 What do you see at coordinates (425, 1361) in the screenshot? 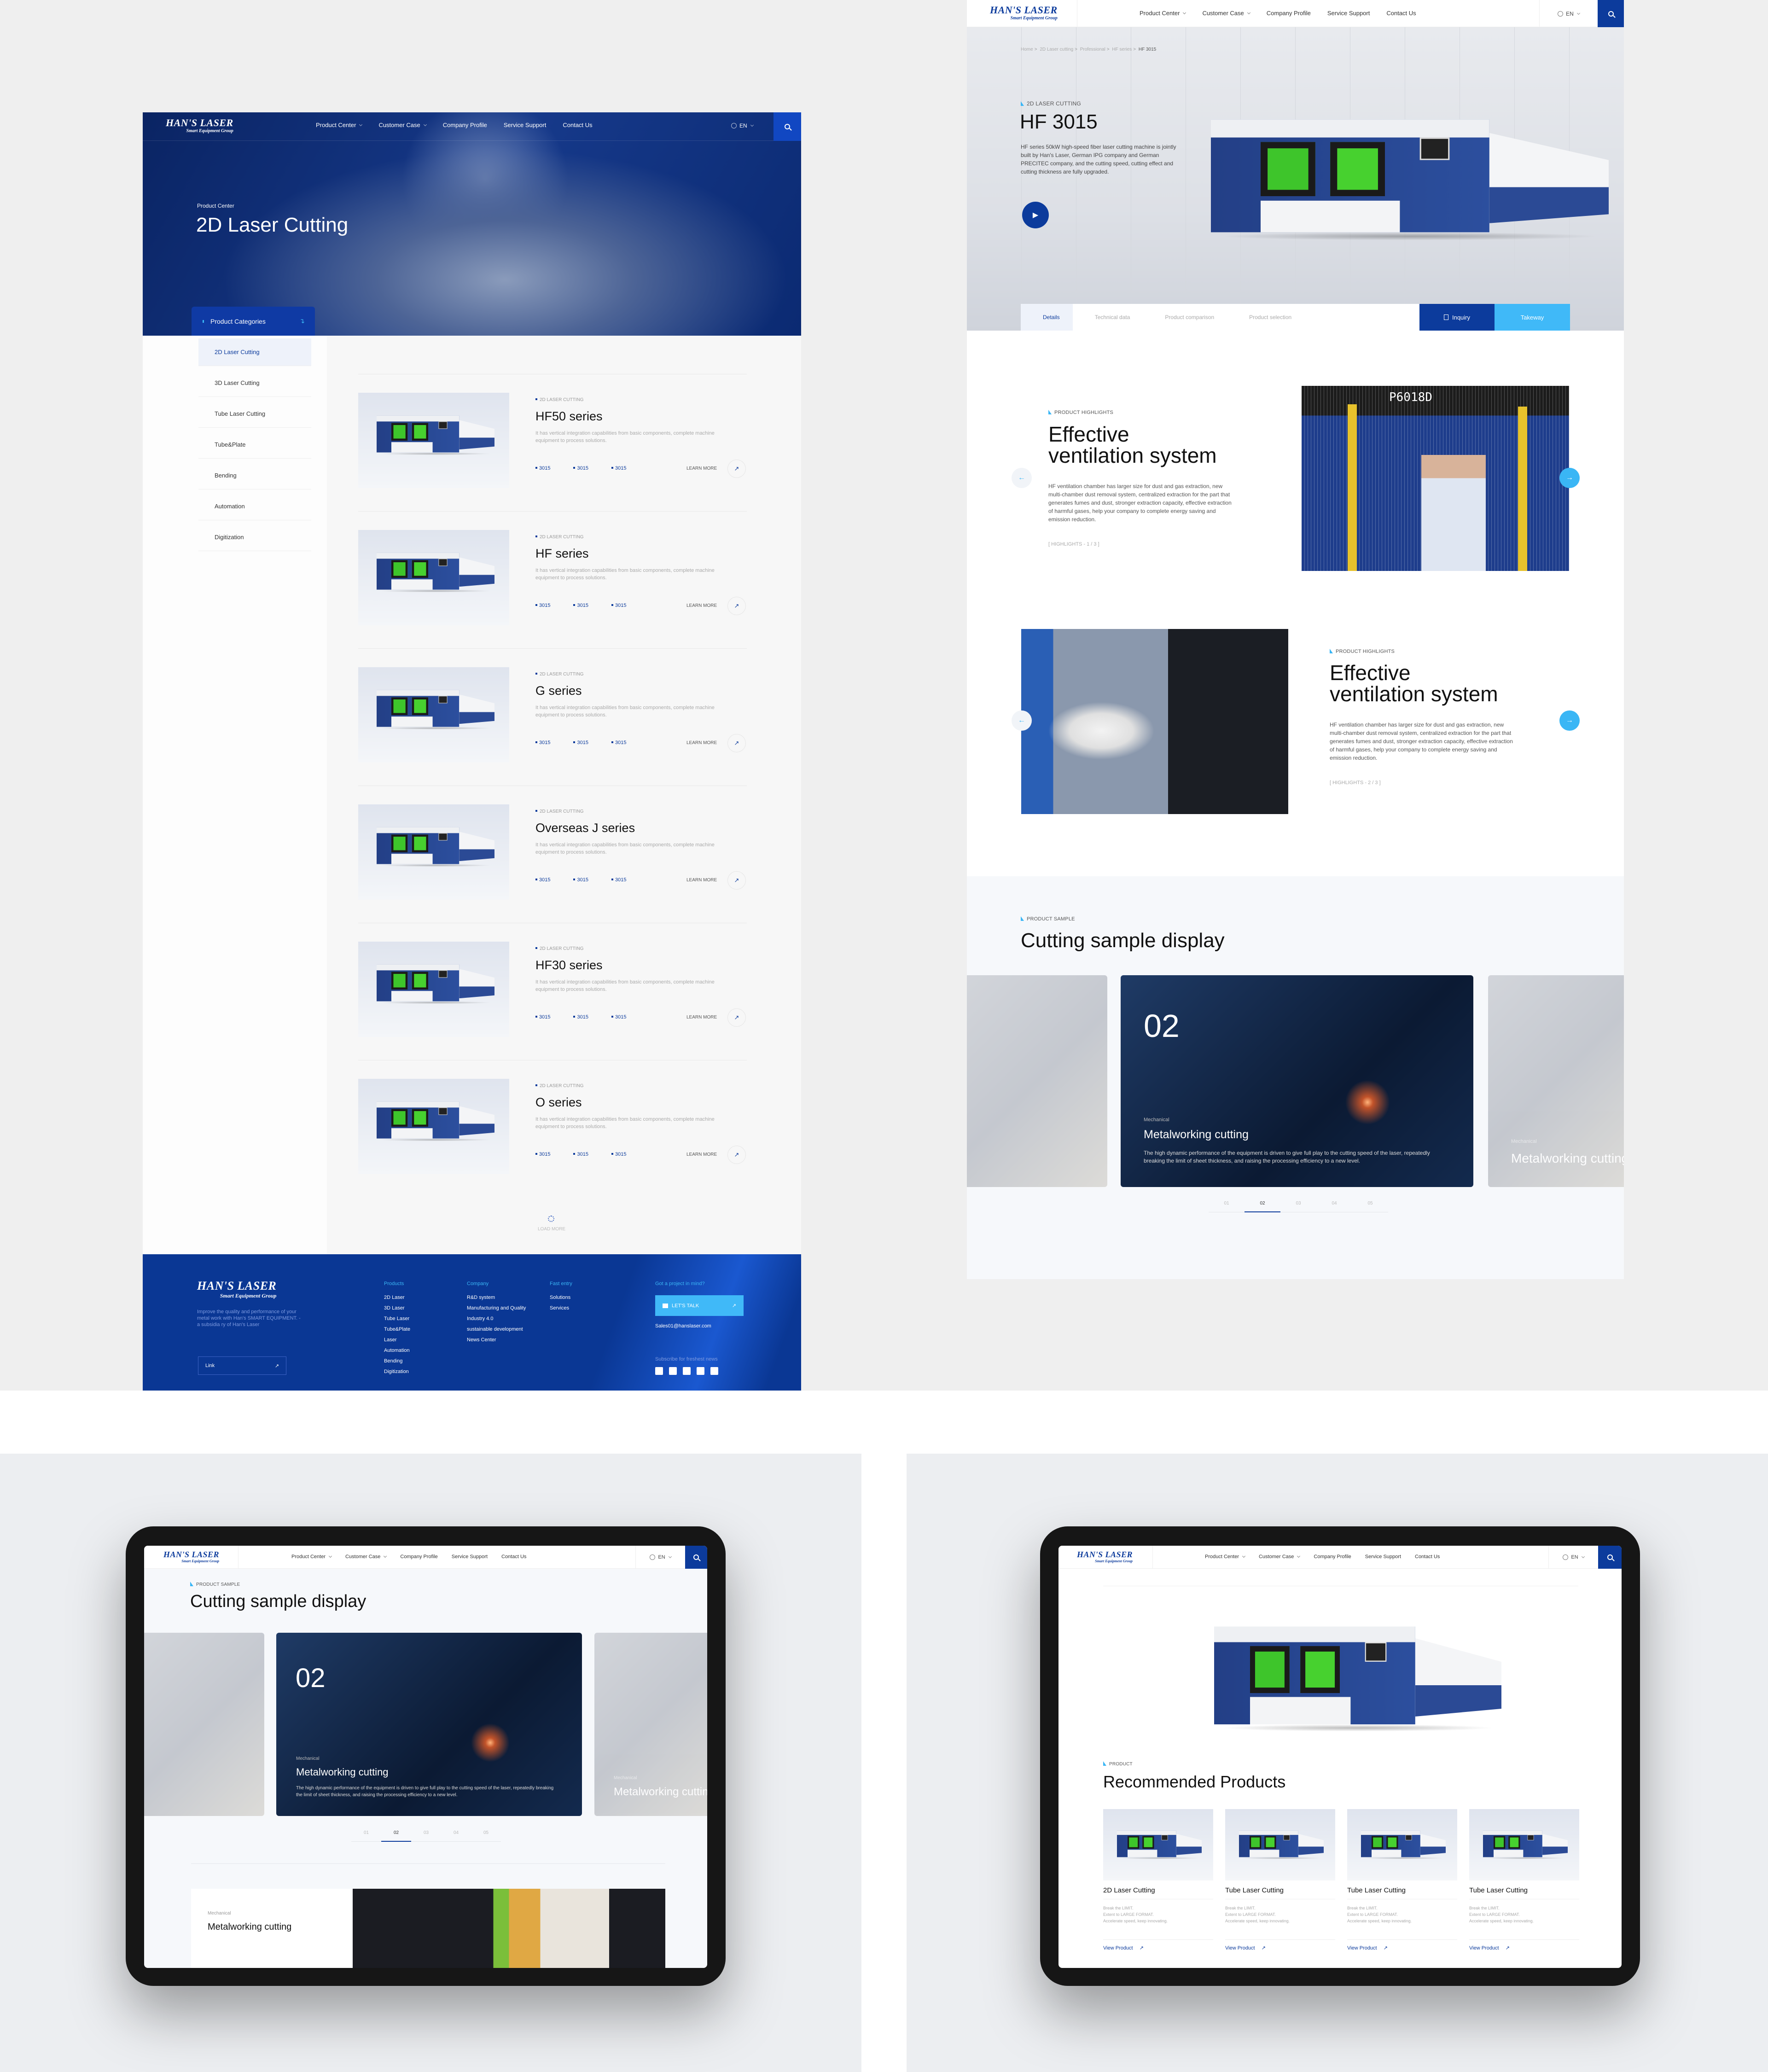
I see `footer-link: Bending` at bounding box center [425, 1361].